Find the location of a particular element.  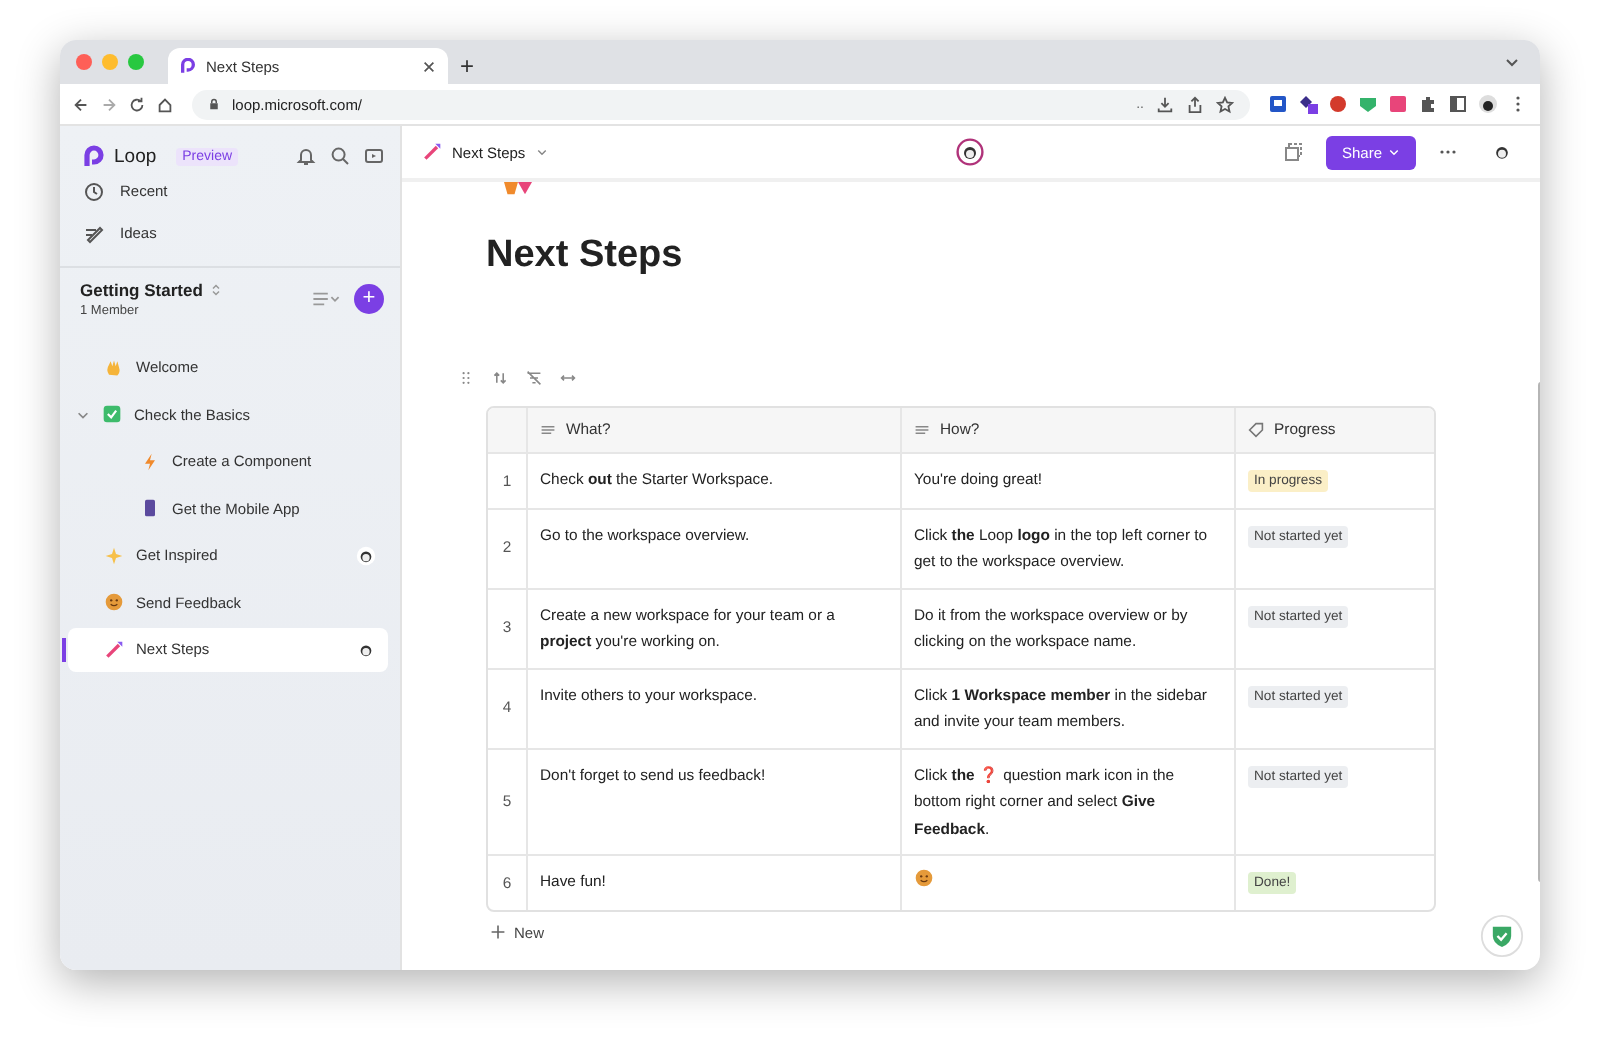

puzzle-icon is located at coordinates (1428, 104).